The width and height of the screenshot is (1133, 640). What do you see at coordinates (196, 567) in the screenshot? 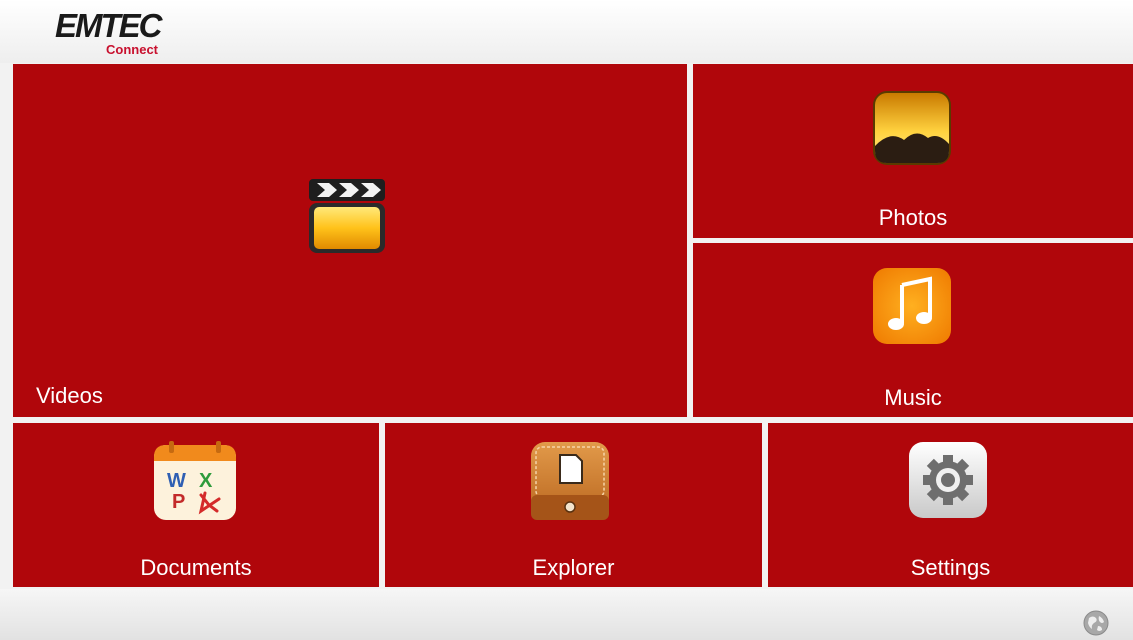
I see `tile-documents-label: Documents` at bounding box center [196, 567].